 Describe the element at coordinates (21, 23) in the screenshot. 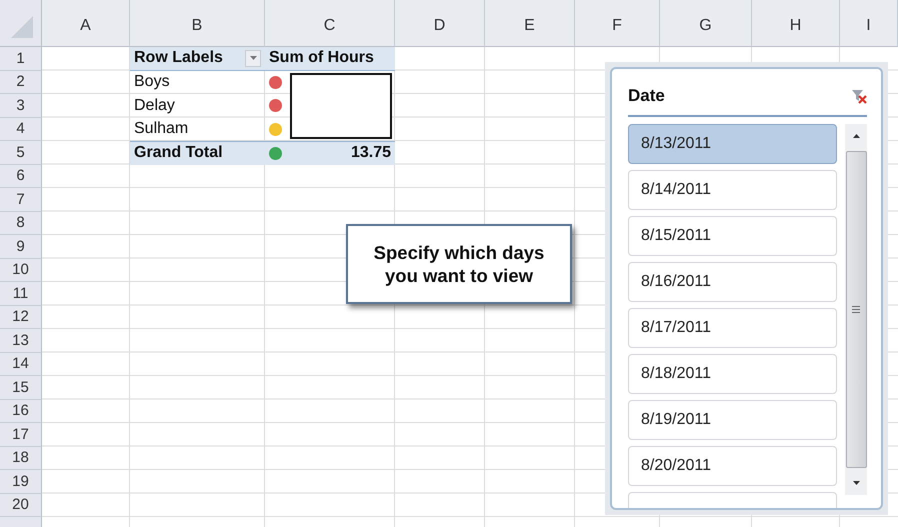

I see `select-all-button` at that location.